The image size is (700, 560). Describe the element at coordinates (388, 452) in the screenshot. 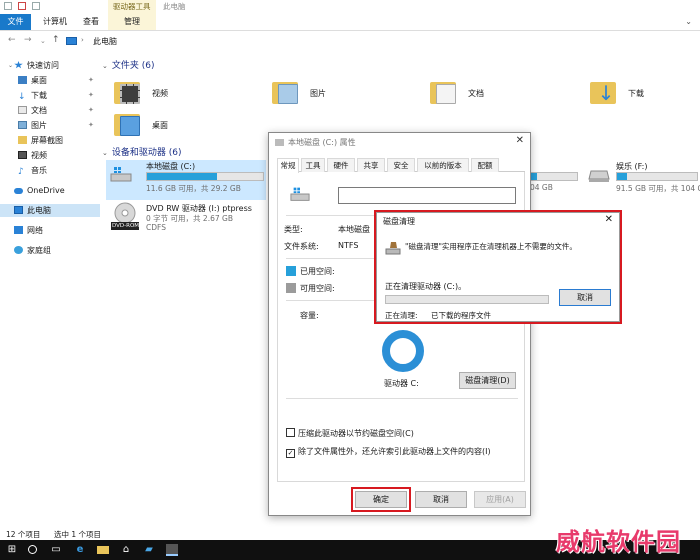

I see `index-checkbox: ✓ 除了文件属性外，还允许索引此驱动器上文件的内容(I)` at that location.